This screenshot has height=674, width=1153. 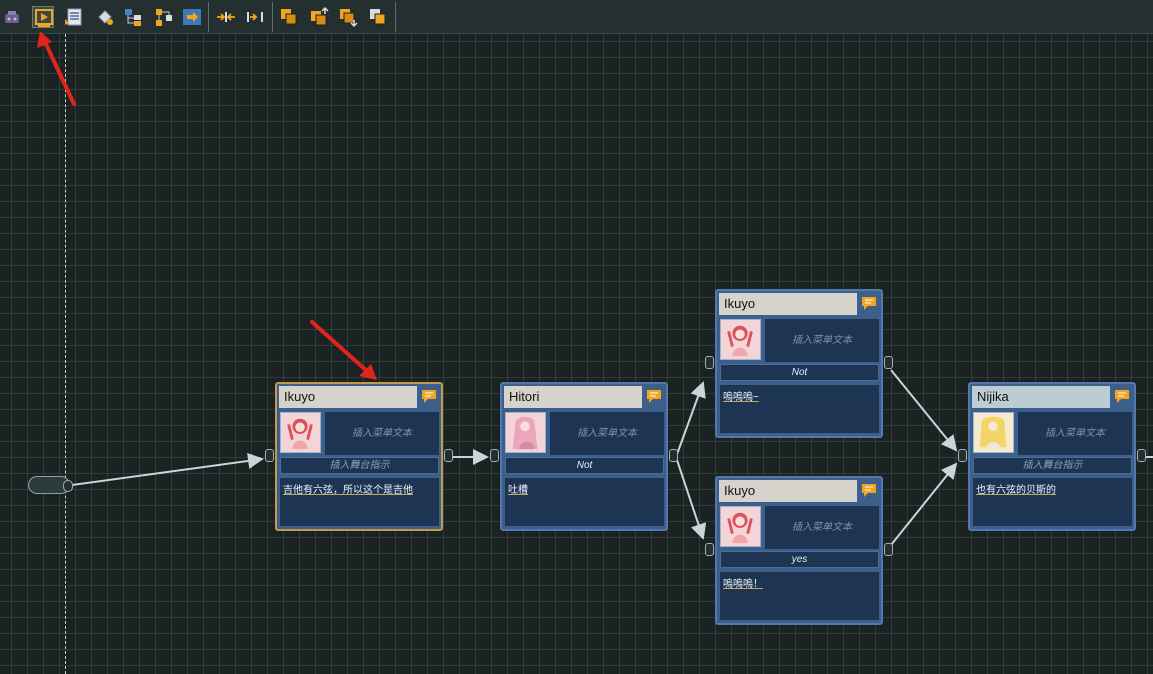 I want to click on speaker-name: Nijika, so click(x=1041, y=397).